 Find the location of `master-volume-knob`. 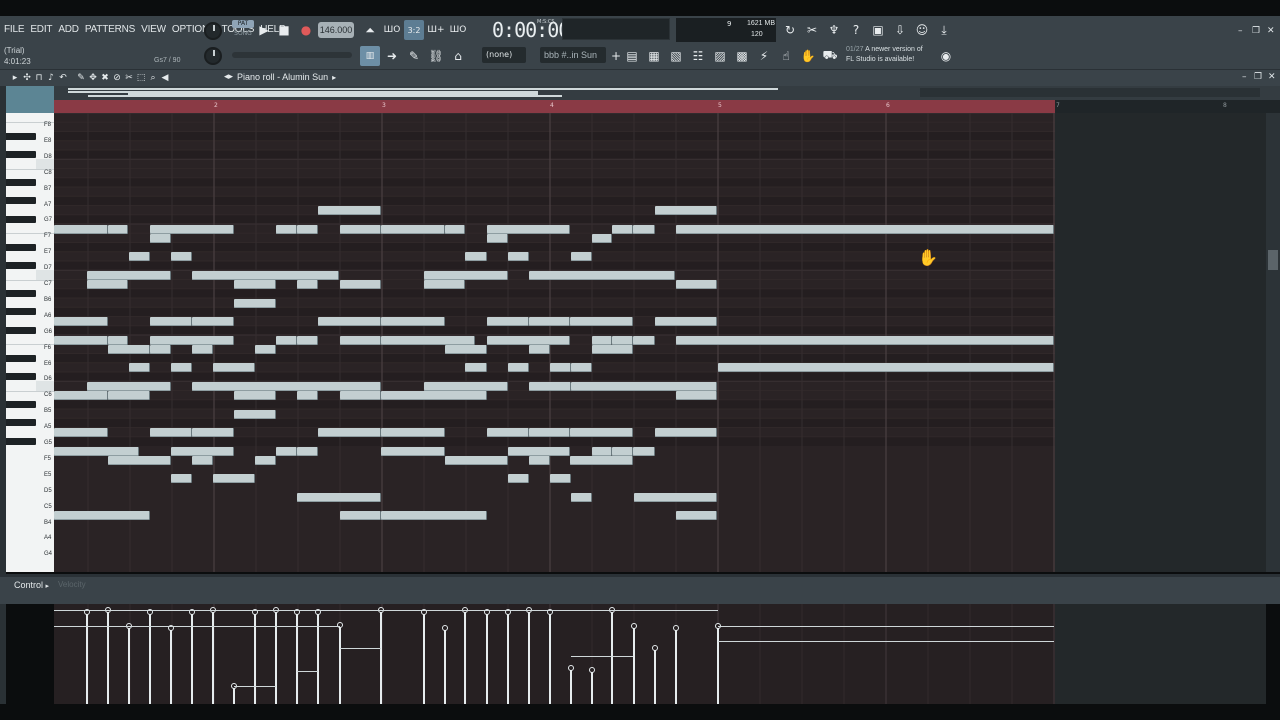

master-volume-knob is located at coordinates (213, 31).